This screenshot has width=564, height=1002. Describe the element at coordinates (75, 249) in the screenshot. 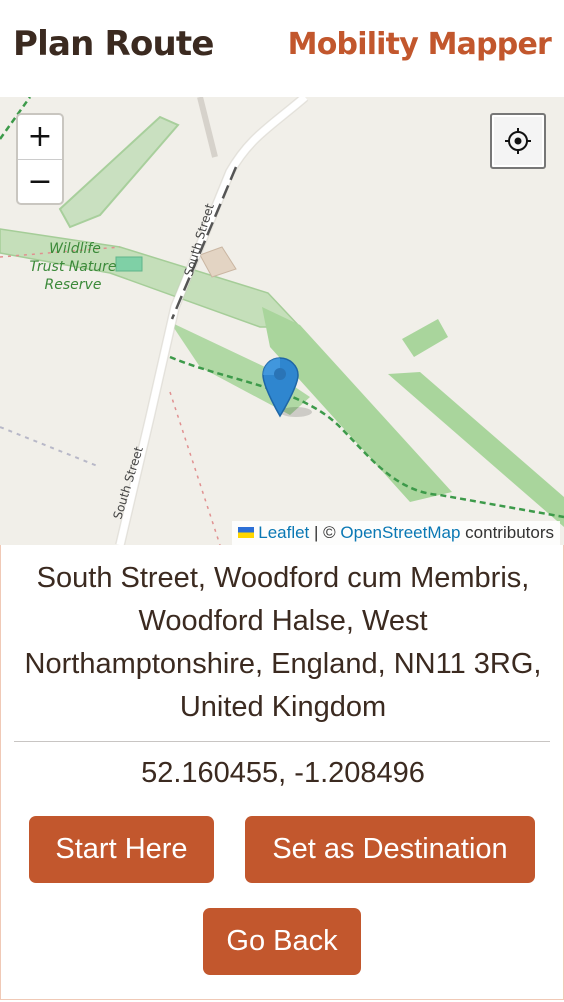

I see `reserve-label-1: Wildlife` at that location.